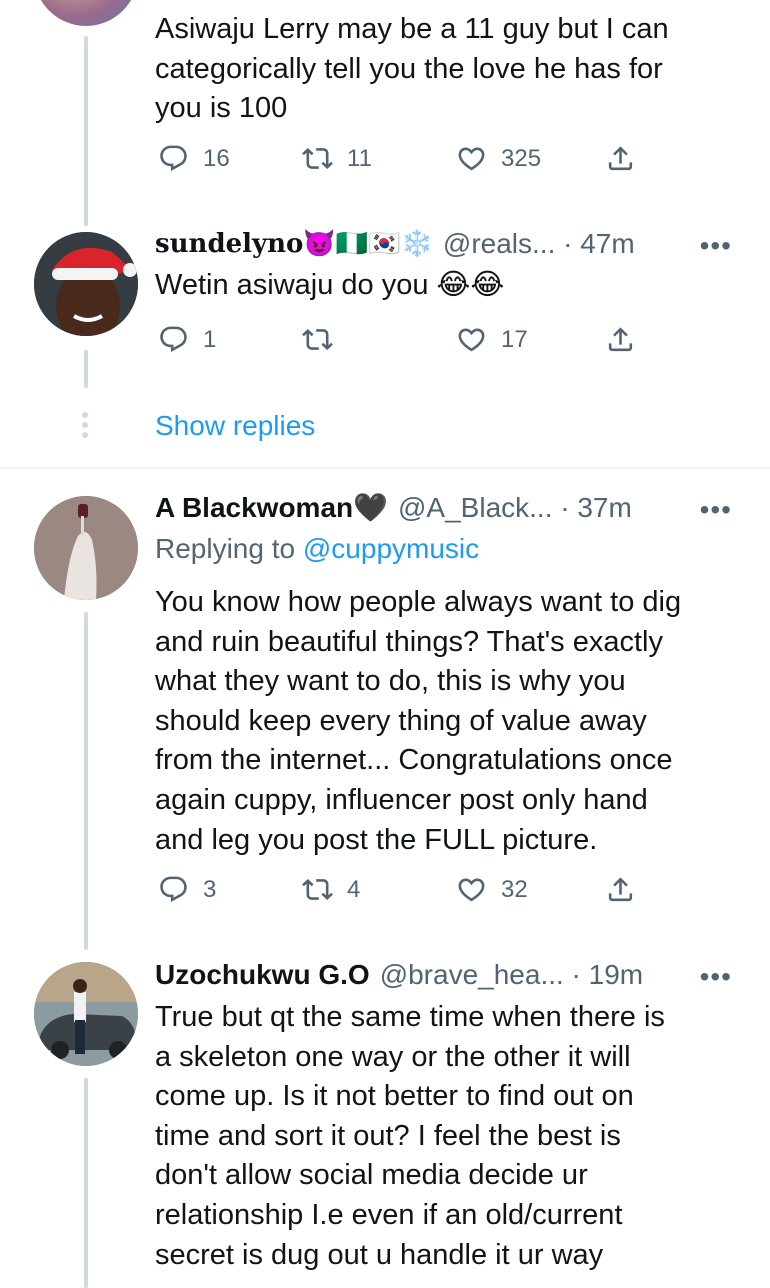 This screenshot has height=1288, width=770. Describe the element at coordinates (398, 894) in the screenshot. I see `tweet-actions: 3 4 32` at that location.